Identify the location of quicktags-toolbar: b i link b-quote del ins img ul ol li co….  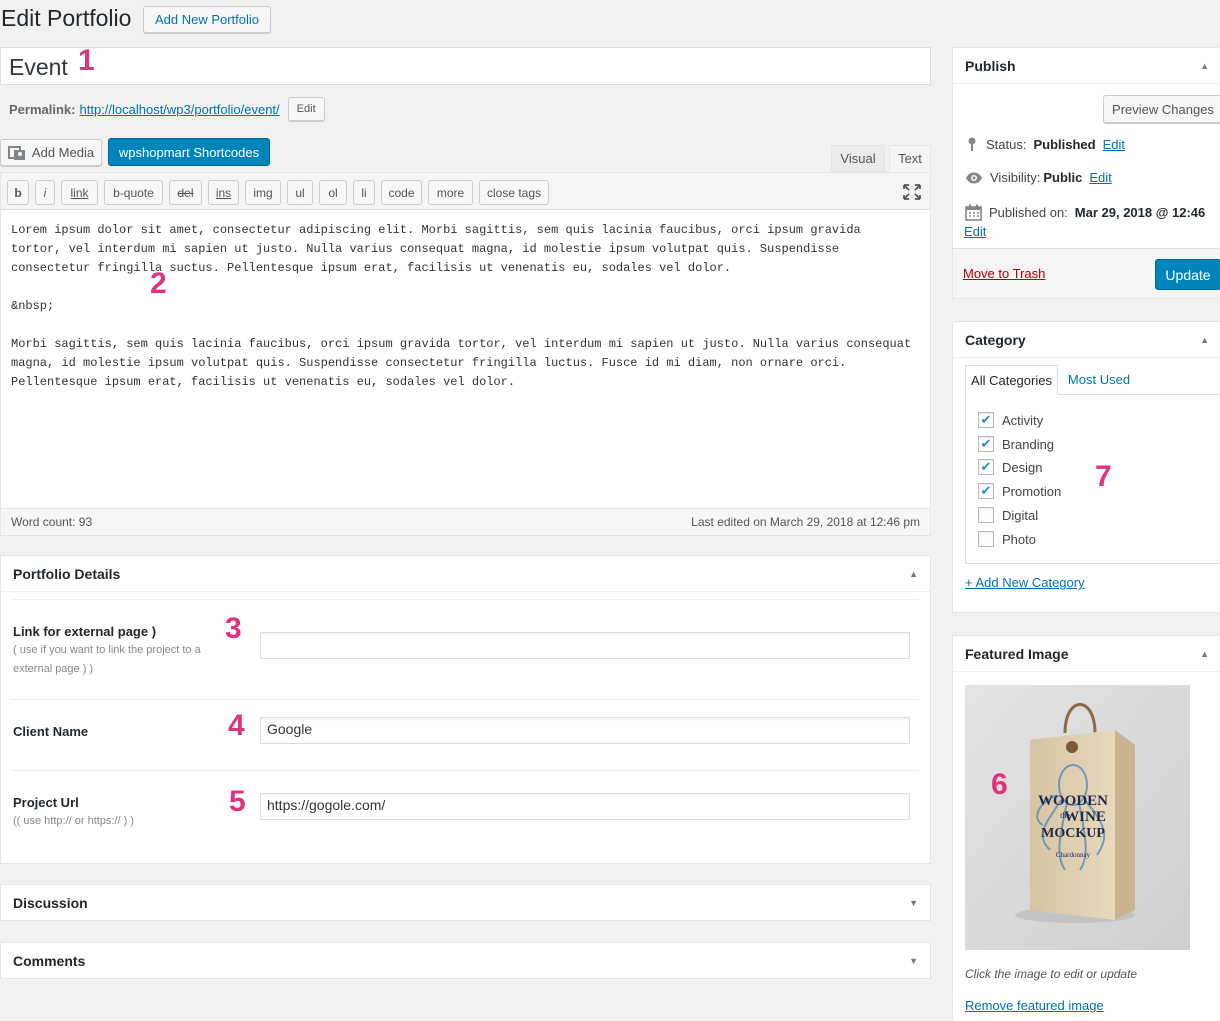
(465, 191).